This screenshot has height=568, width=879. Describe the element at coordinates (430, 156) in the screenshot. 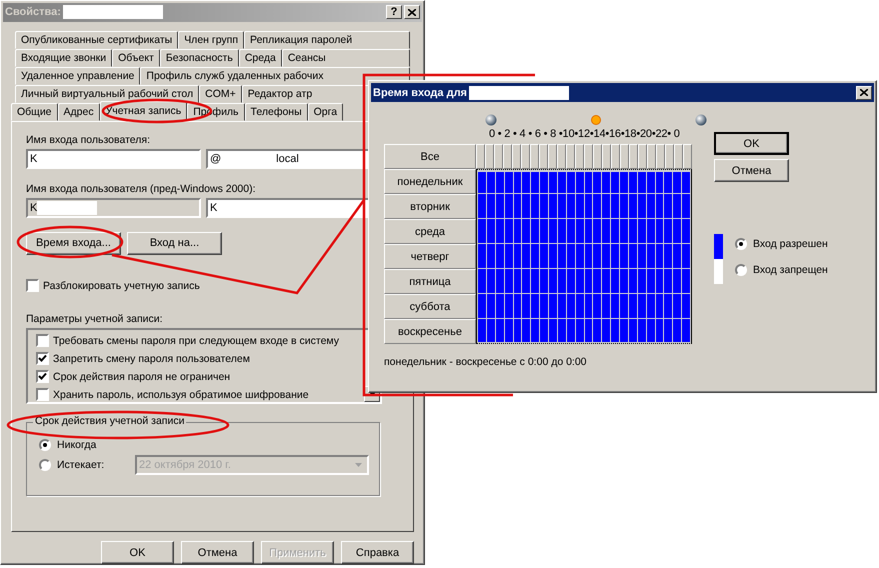

I see `select-all-button: Все` at that location.